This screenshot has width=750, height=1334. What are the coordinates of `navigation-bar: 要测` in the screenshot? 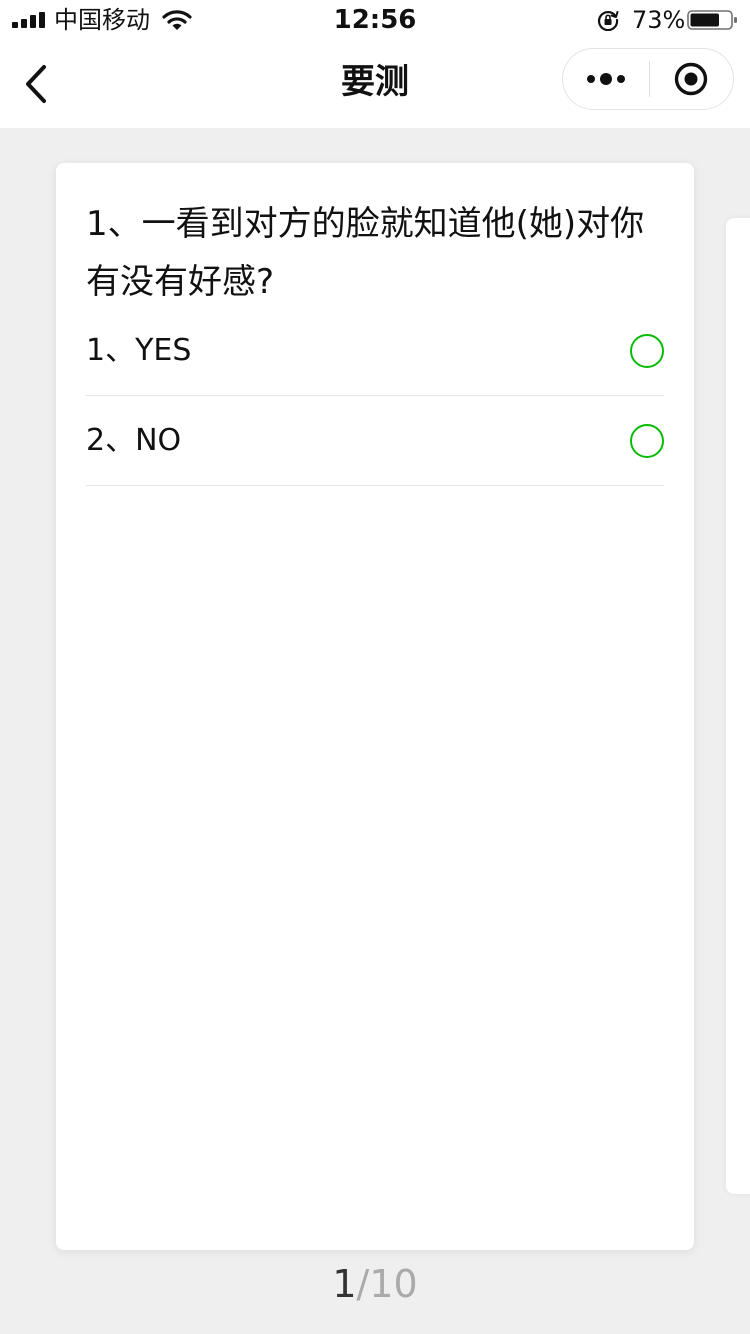 It's located at (375, 84).